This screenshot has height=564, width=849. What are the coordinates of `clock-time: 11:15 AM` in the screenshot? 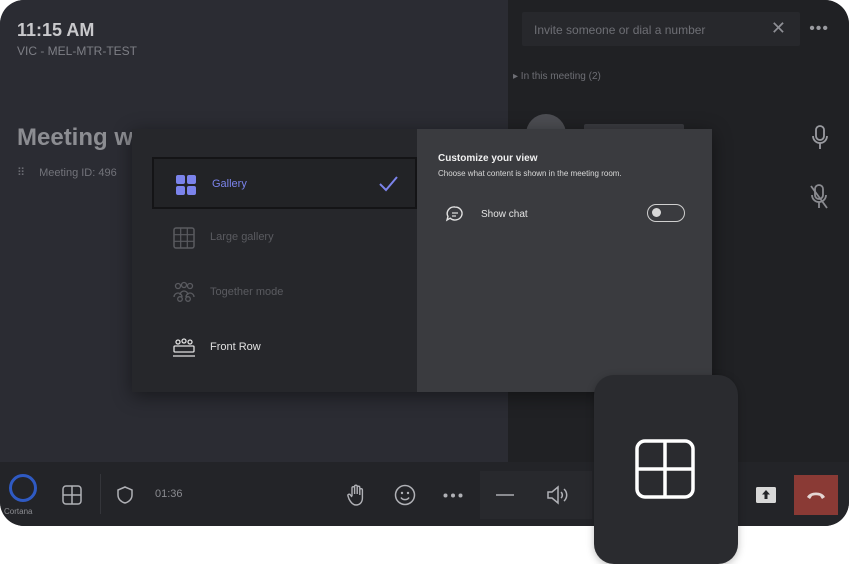 It's located at (56, 30).